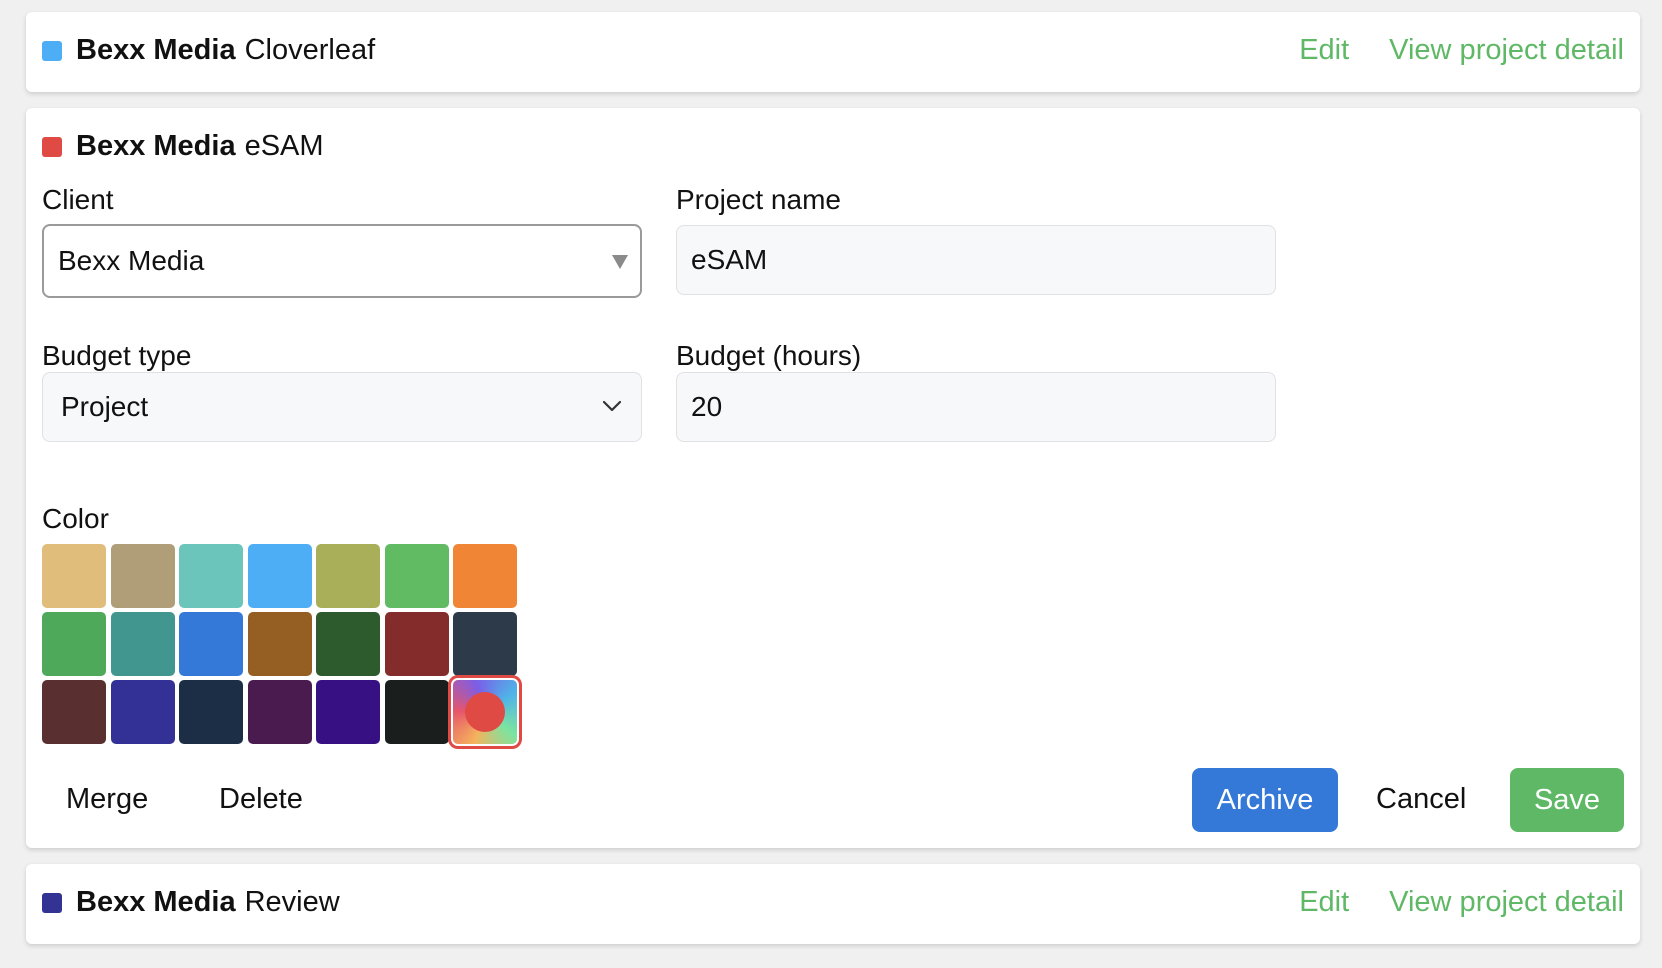 This screenshot has height=968, width=1662. I want to click on budget-type-select: Project, so click(342, 407).